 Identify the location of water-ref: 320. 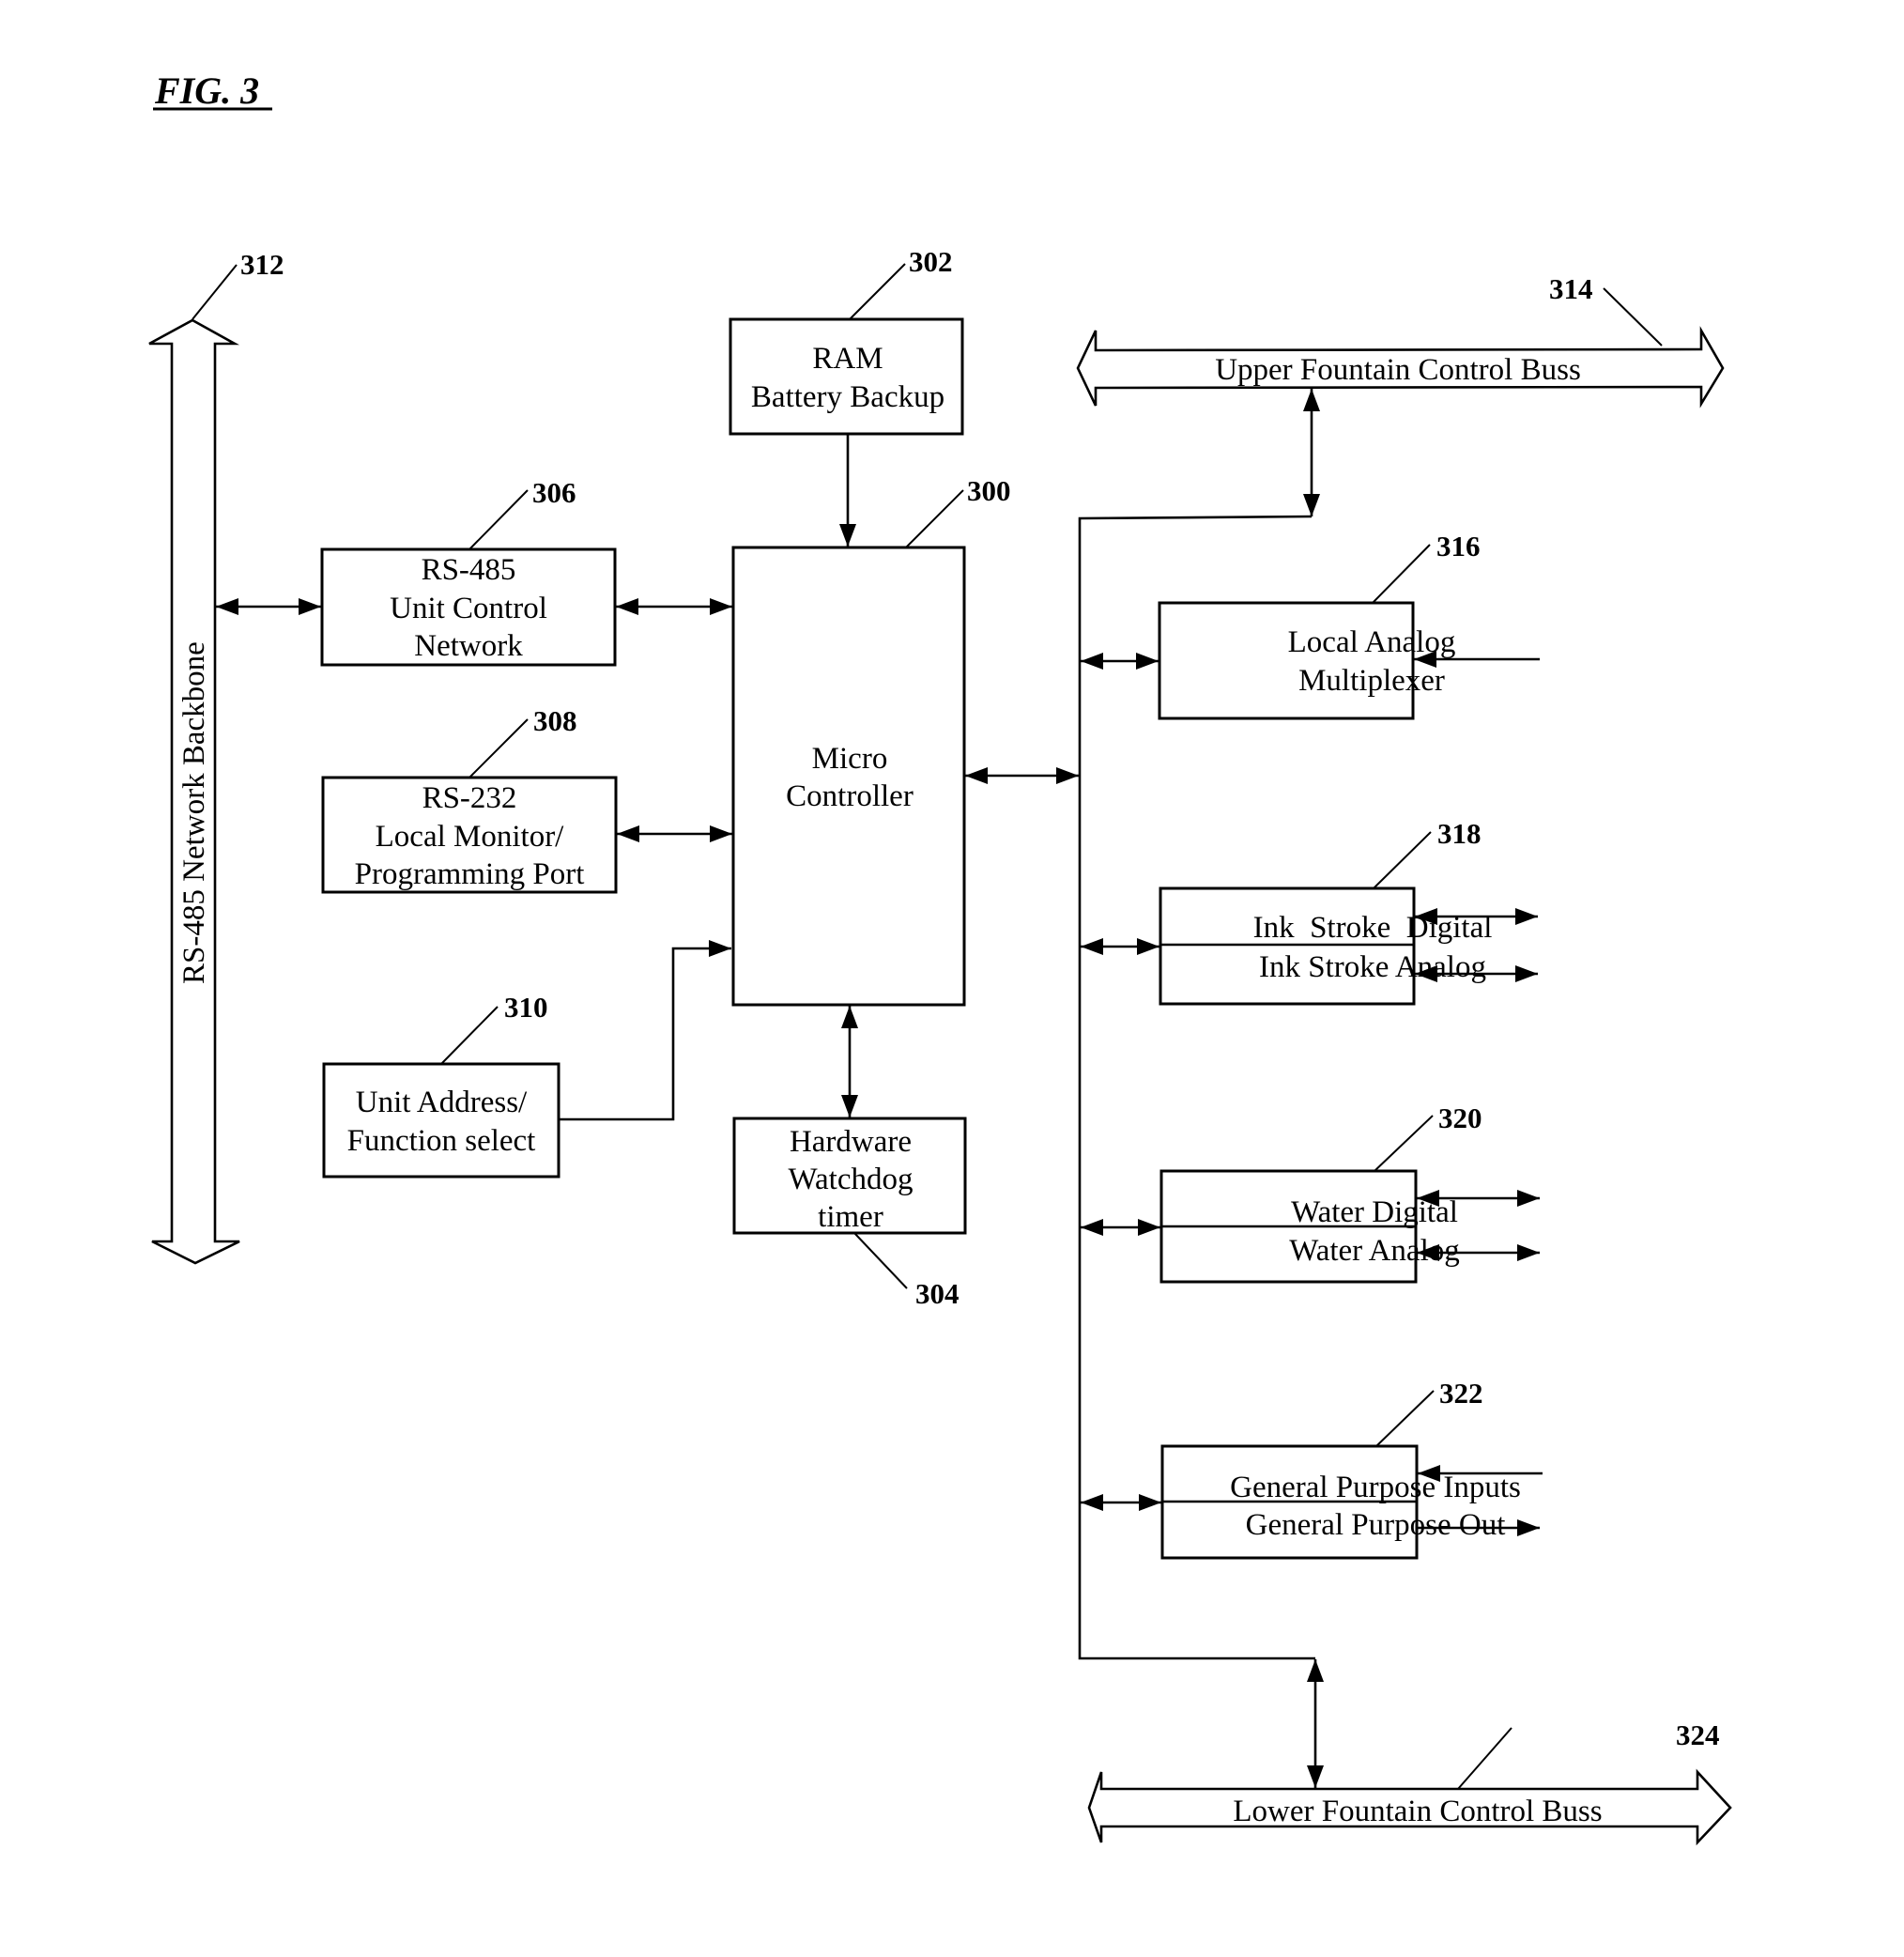
(1460, 1118).